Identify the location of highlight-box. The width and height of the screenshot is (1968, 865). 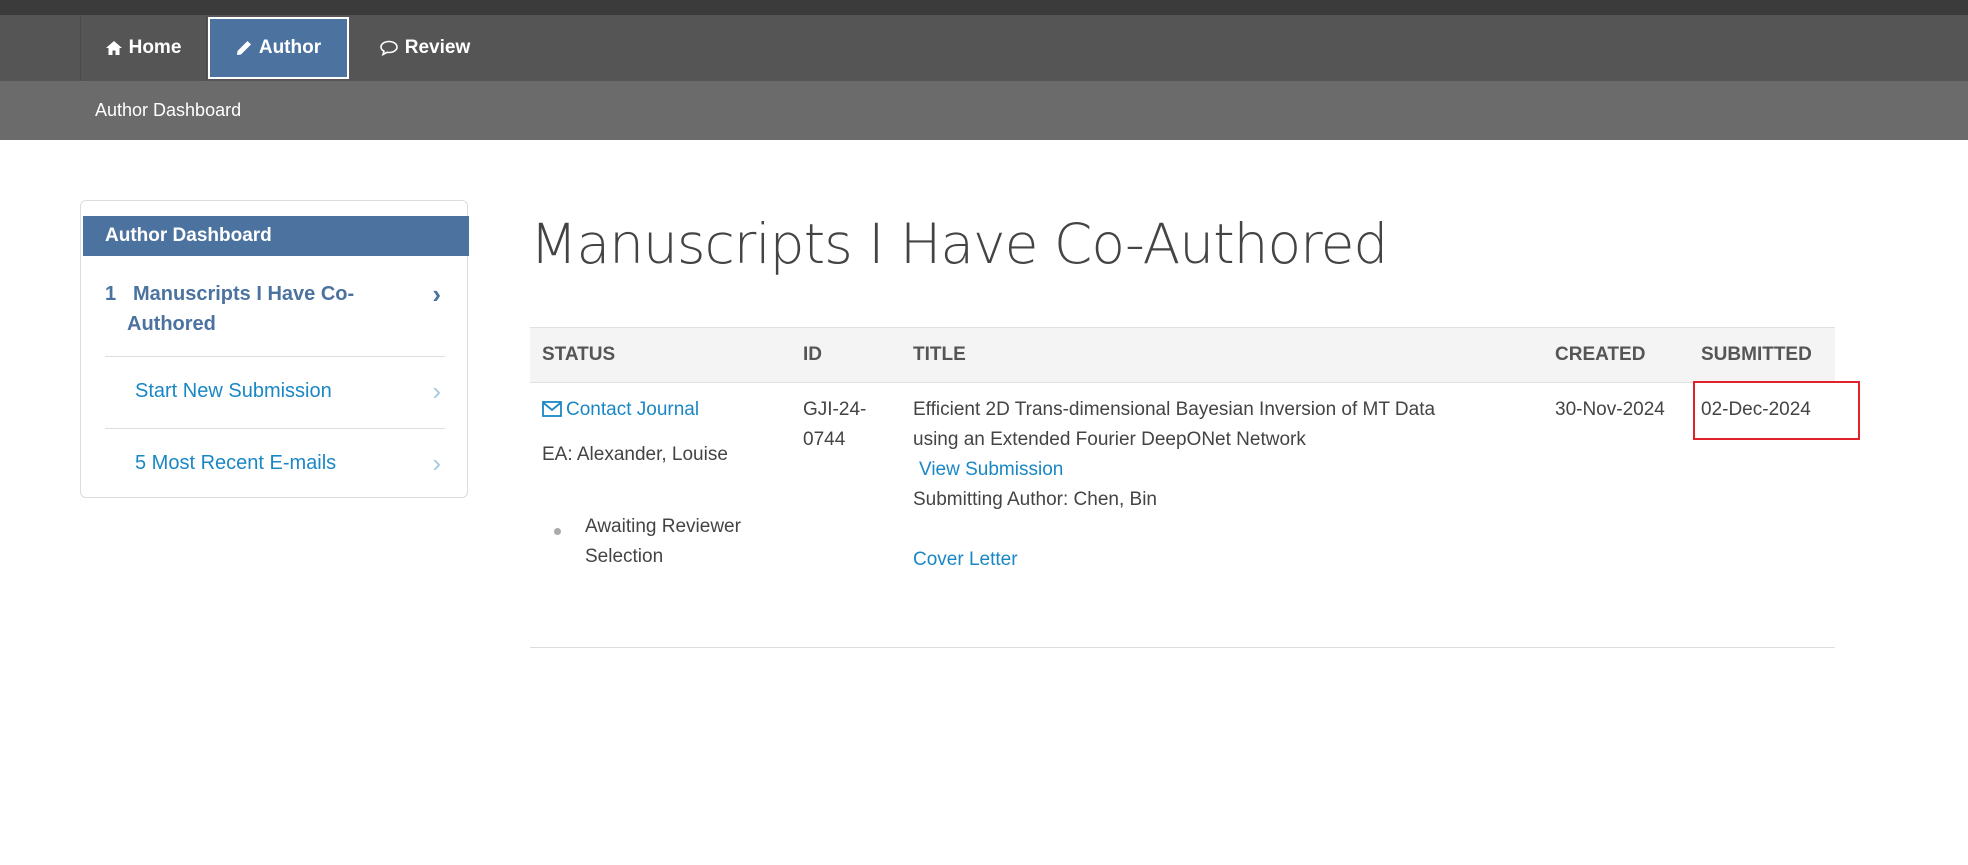
(1776, 410).